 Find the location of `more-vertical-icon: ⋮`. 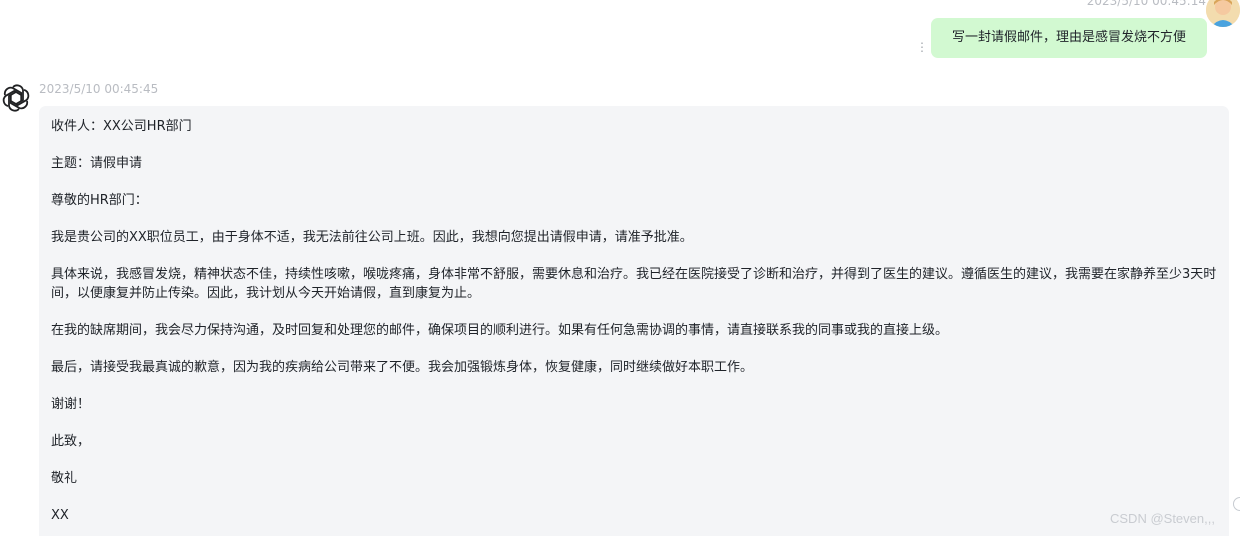

more-vertical-icon: ⋮ is located at coordinates (922, 47).